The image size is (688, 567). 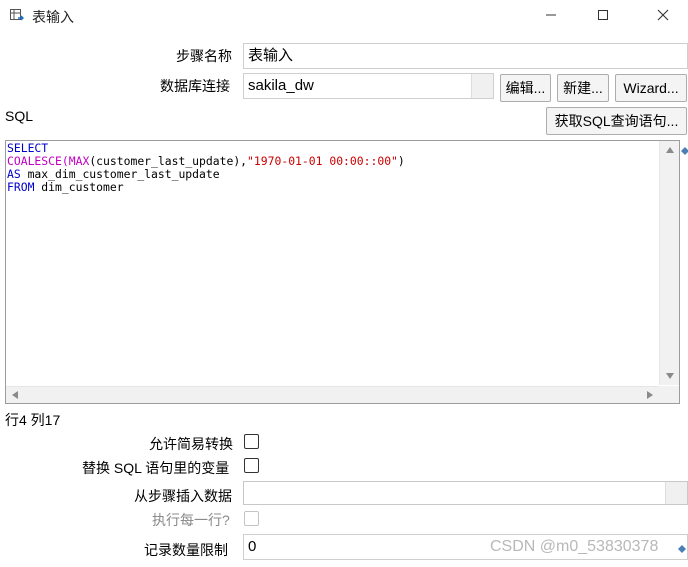 I want to click on window-title: 表输入, so click(x=53, y=17).